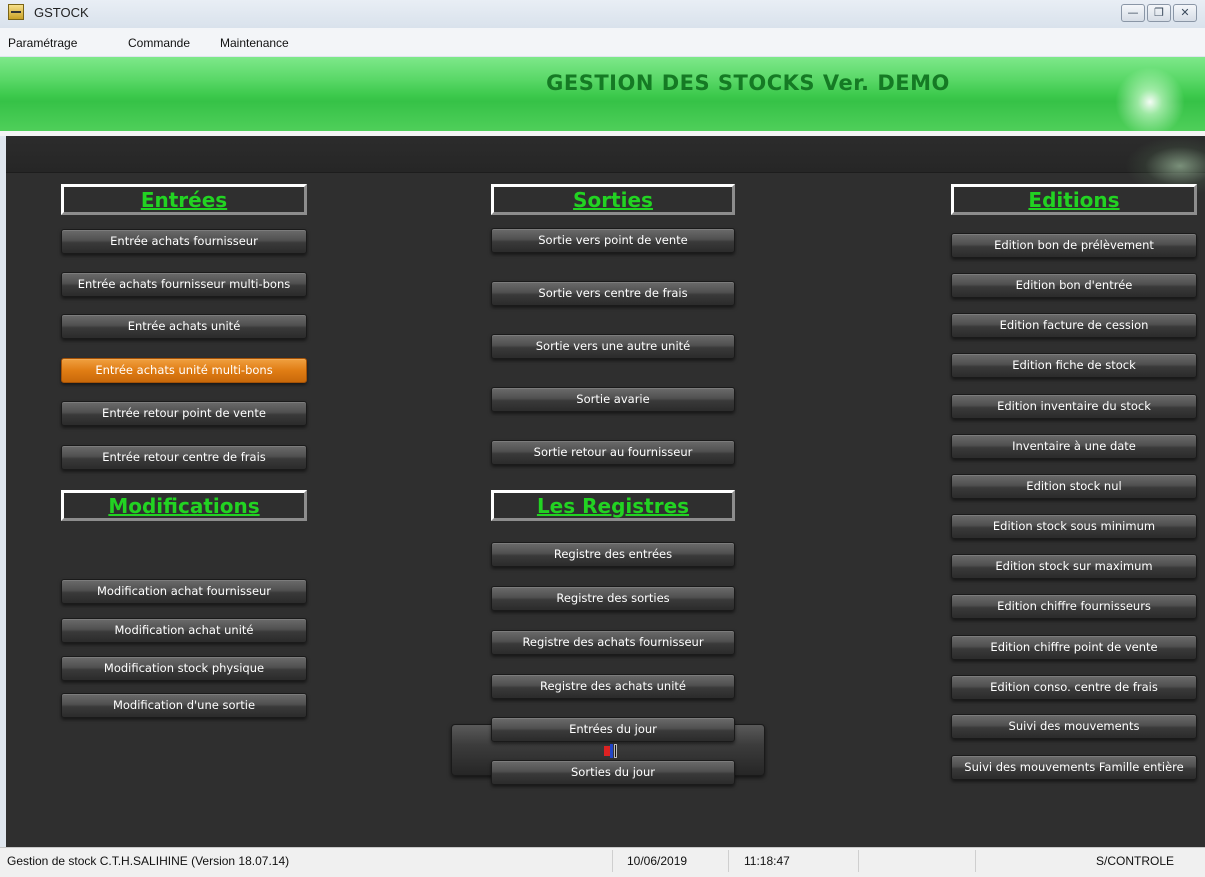 This screenshot has height=877, width=1205. What do you see at coordinates (1074, 486) in the screenshot?
I see `btn-edition-stock-nul: Edition stock nul` at bounding box center [1074, 486].